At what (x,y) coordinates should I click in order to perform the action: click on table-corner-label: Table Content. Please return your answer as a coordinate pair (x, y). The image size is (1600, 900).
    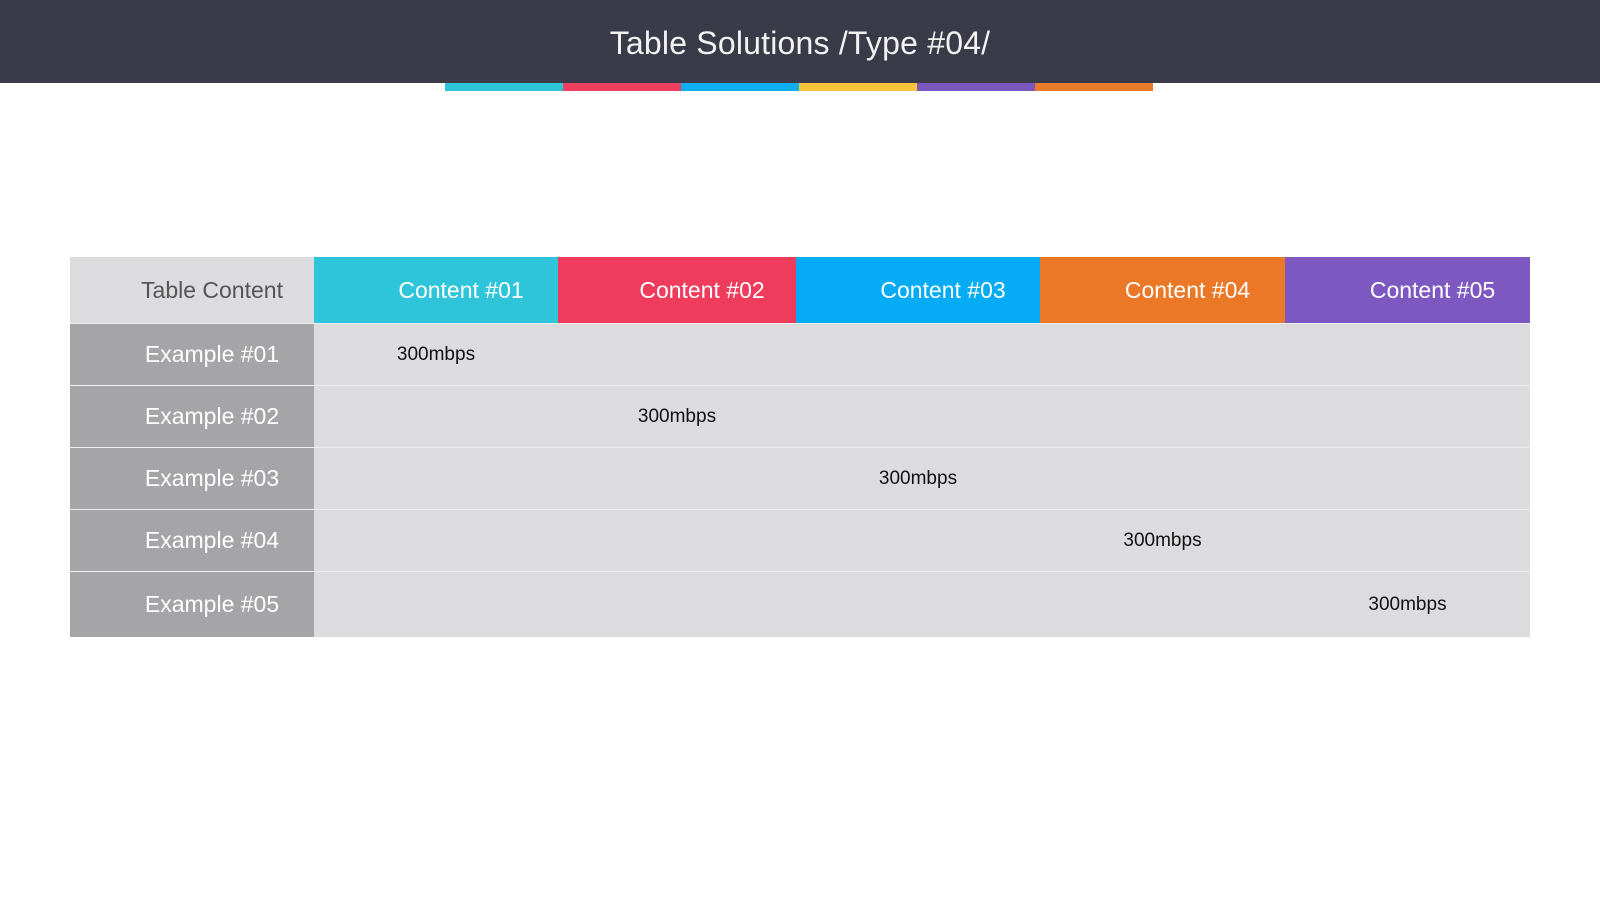
    Looking at the image, I should click on (192, 290).